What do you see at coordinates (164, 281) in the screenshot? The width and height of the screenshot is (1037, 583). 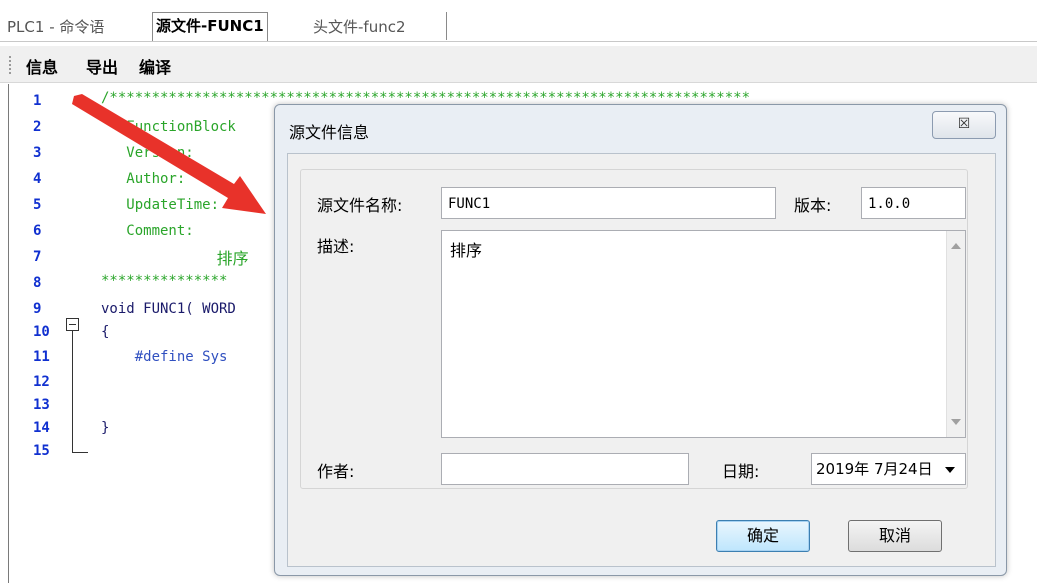 I see `code-line: ***************` at bounding box center [164, 281].